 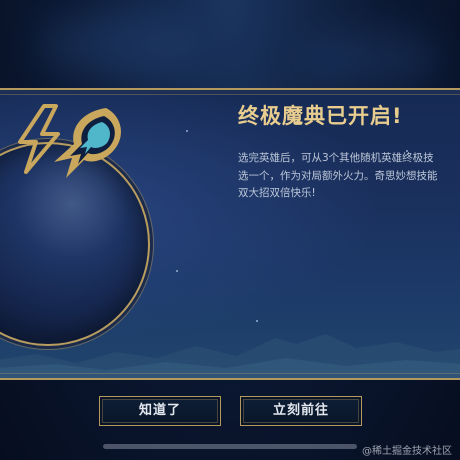 What do you see at coordinates (69, 141) in the screenshot?
I see `ultimate-spellbook-icon` at bounding box center [69, 141].